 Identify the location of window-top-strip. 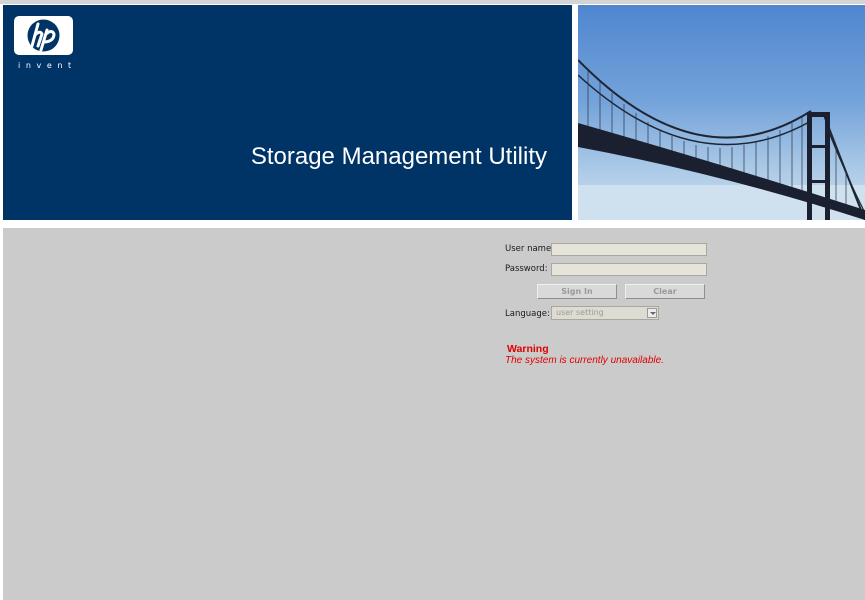
(432, 2).